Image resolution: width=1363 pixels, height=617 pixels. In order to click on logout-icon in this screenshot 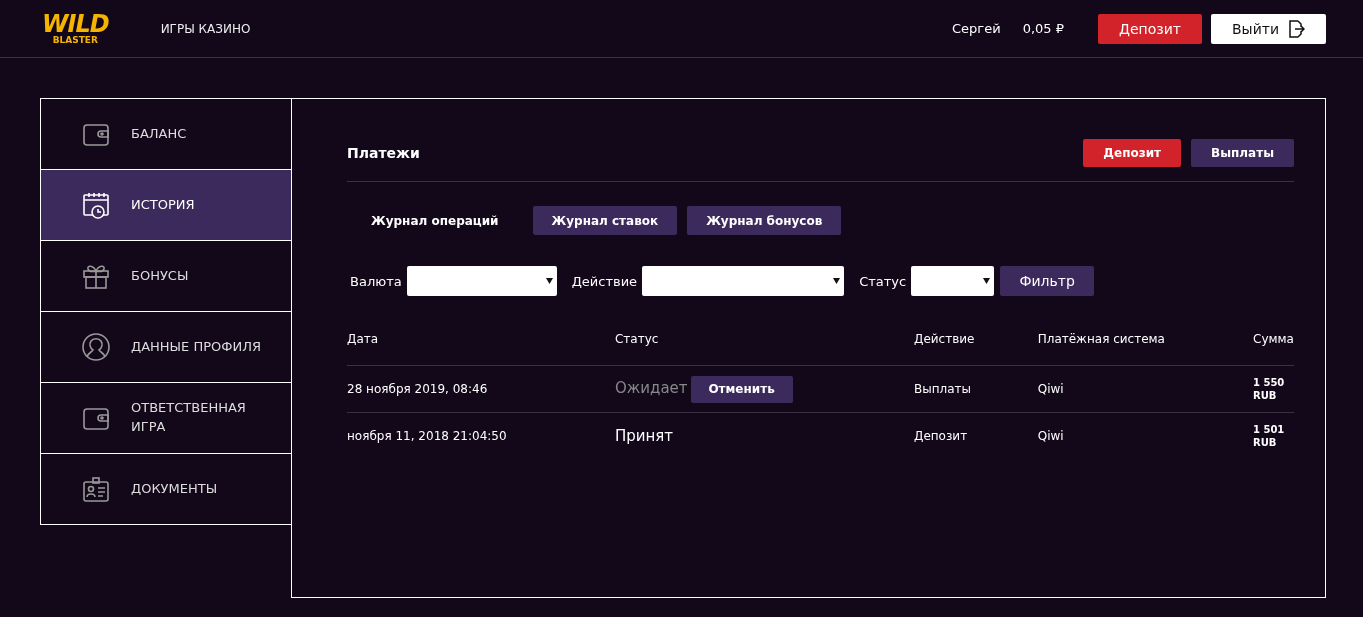, I will do `click(1297, 28)`.